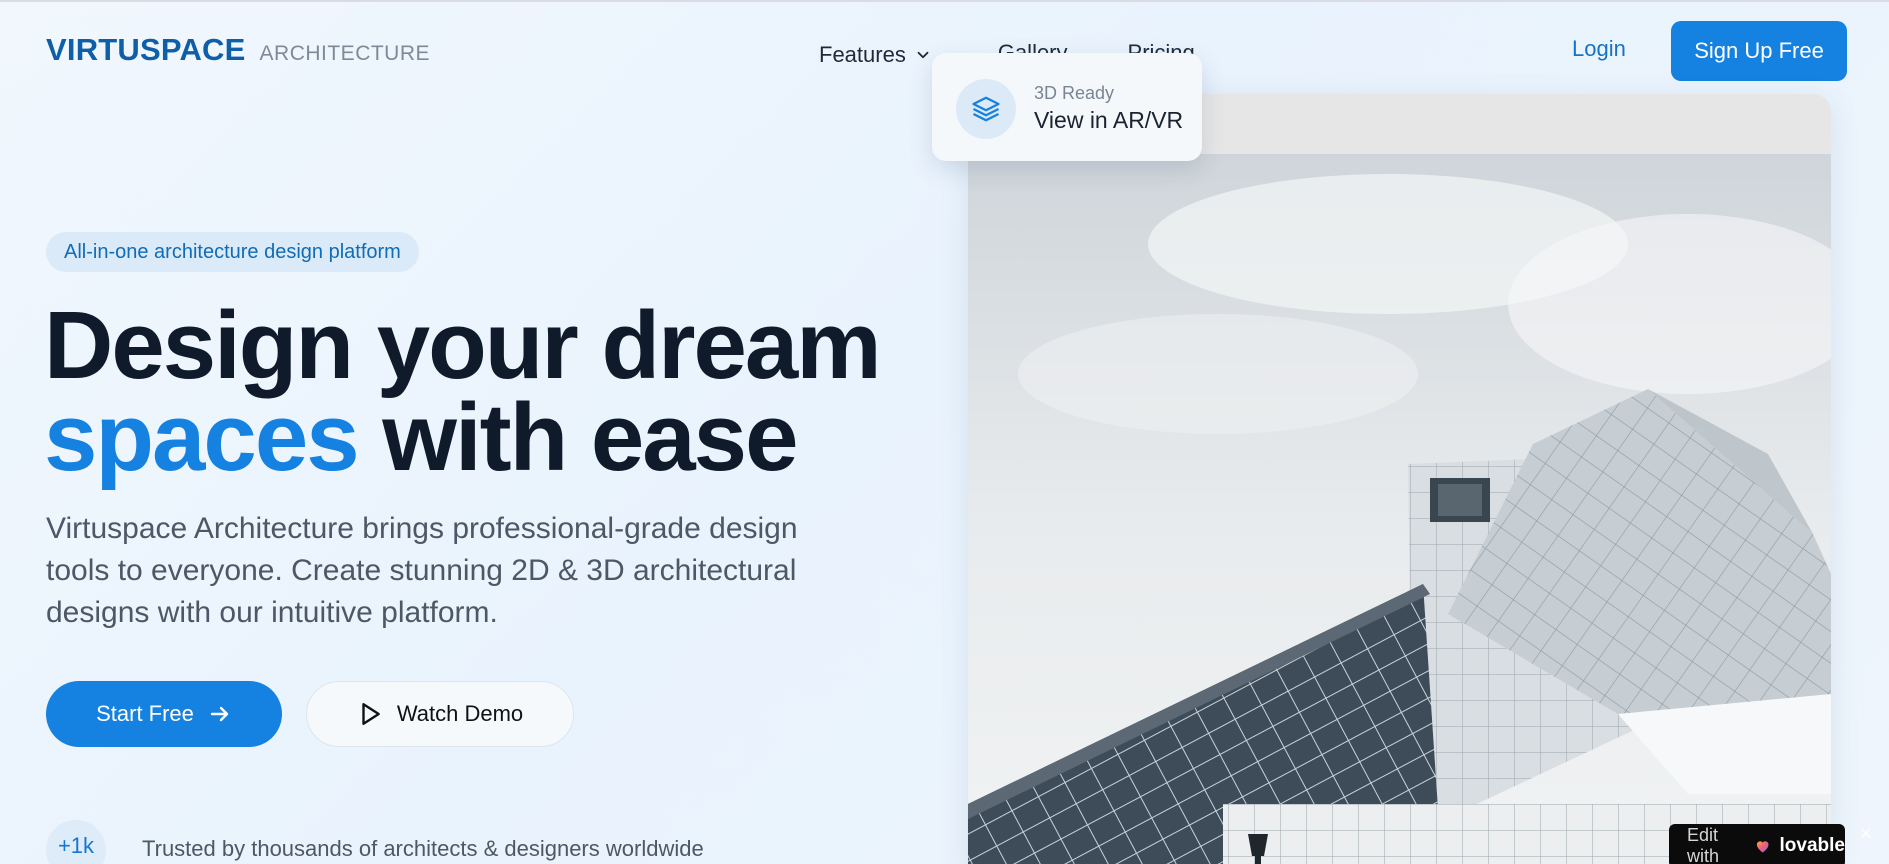 The image size is (1889, 864). Describe the element at coordinates (590, 437) in the screenshot. I see `headline-rest: with ease` at that location.